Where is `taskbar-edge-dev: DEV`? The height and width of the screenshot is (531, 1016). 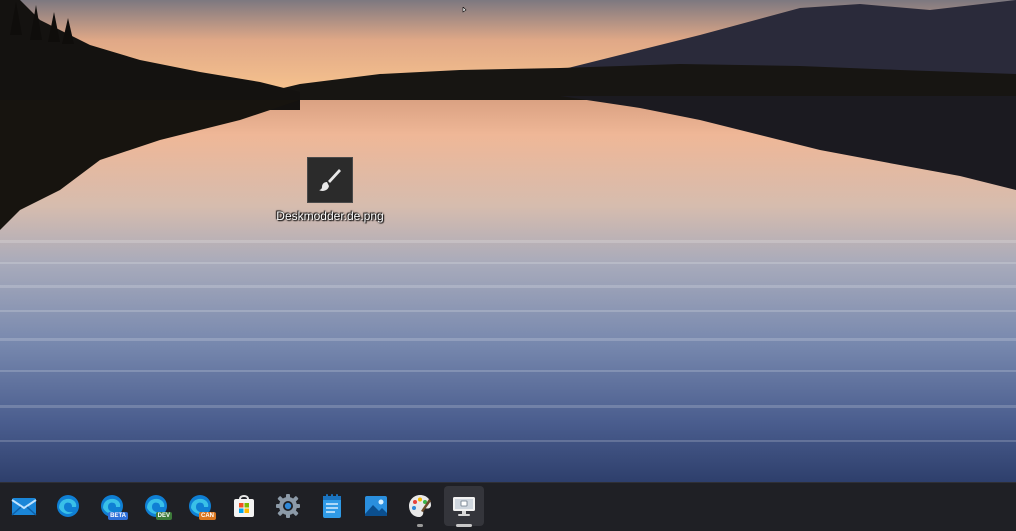
taskbar-edge-dev: DEV is located at coordinates (156, 506).